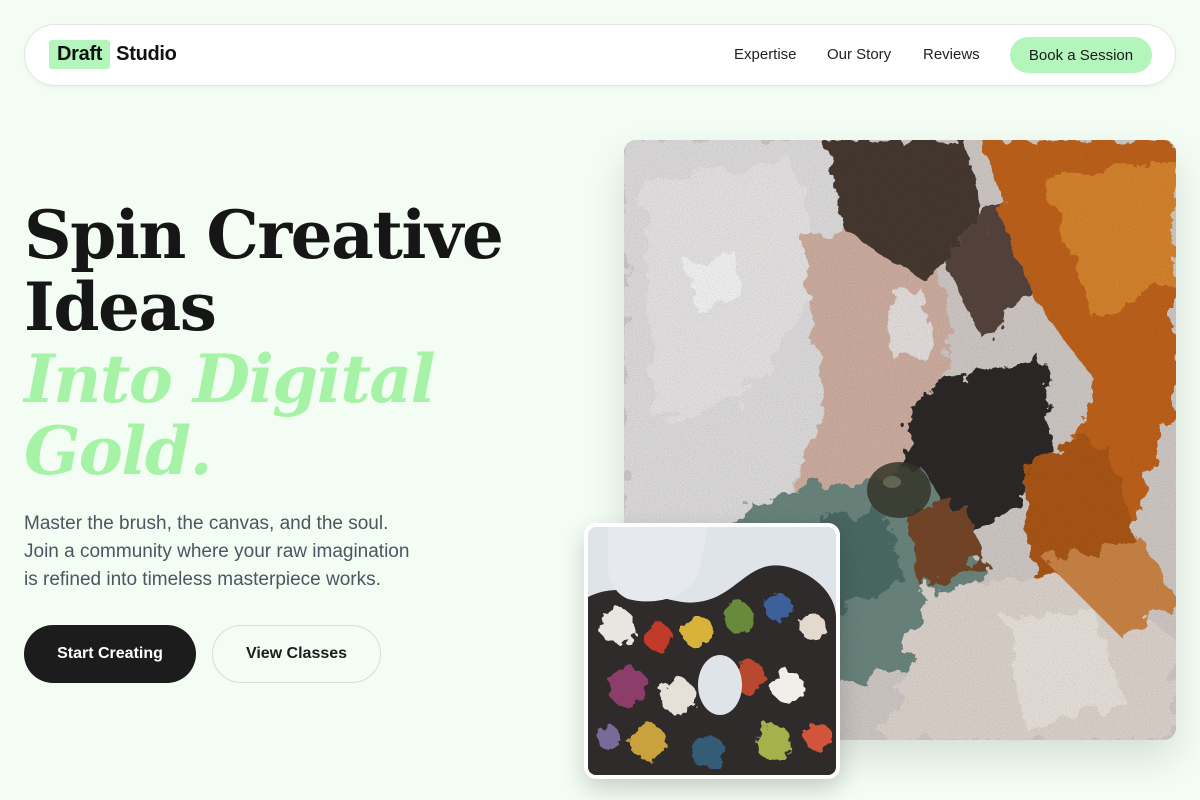  What do you see at coordinates (110, 654) in the screenshot?
I see `start-creating-button: Start Creating` at bounding box center [110, 654].